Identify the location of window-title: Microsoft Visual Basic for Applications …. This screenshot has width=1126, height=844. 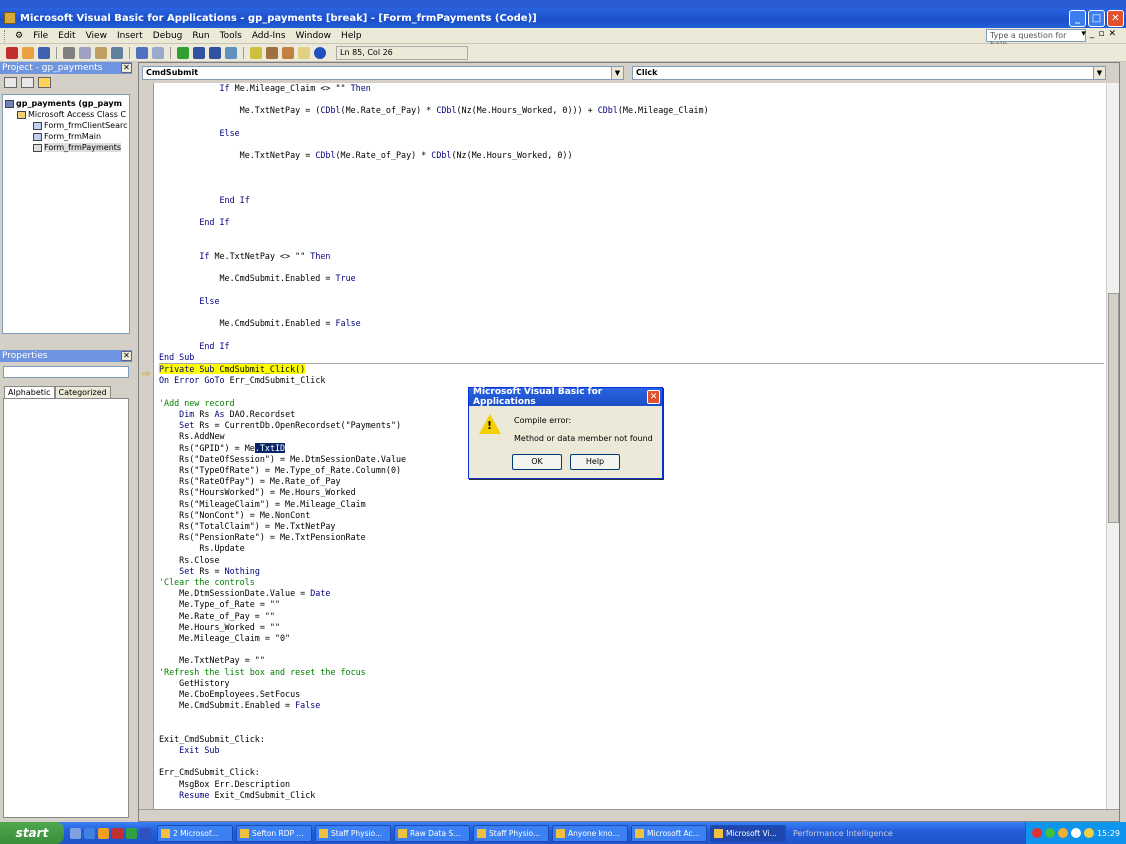
(278, 18).